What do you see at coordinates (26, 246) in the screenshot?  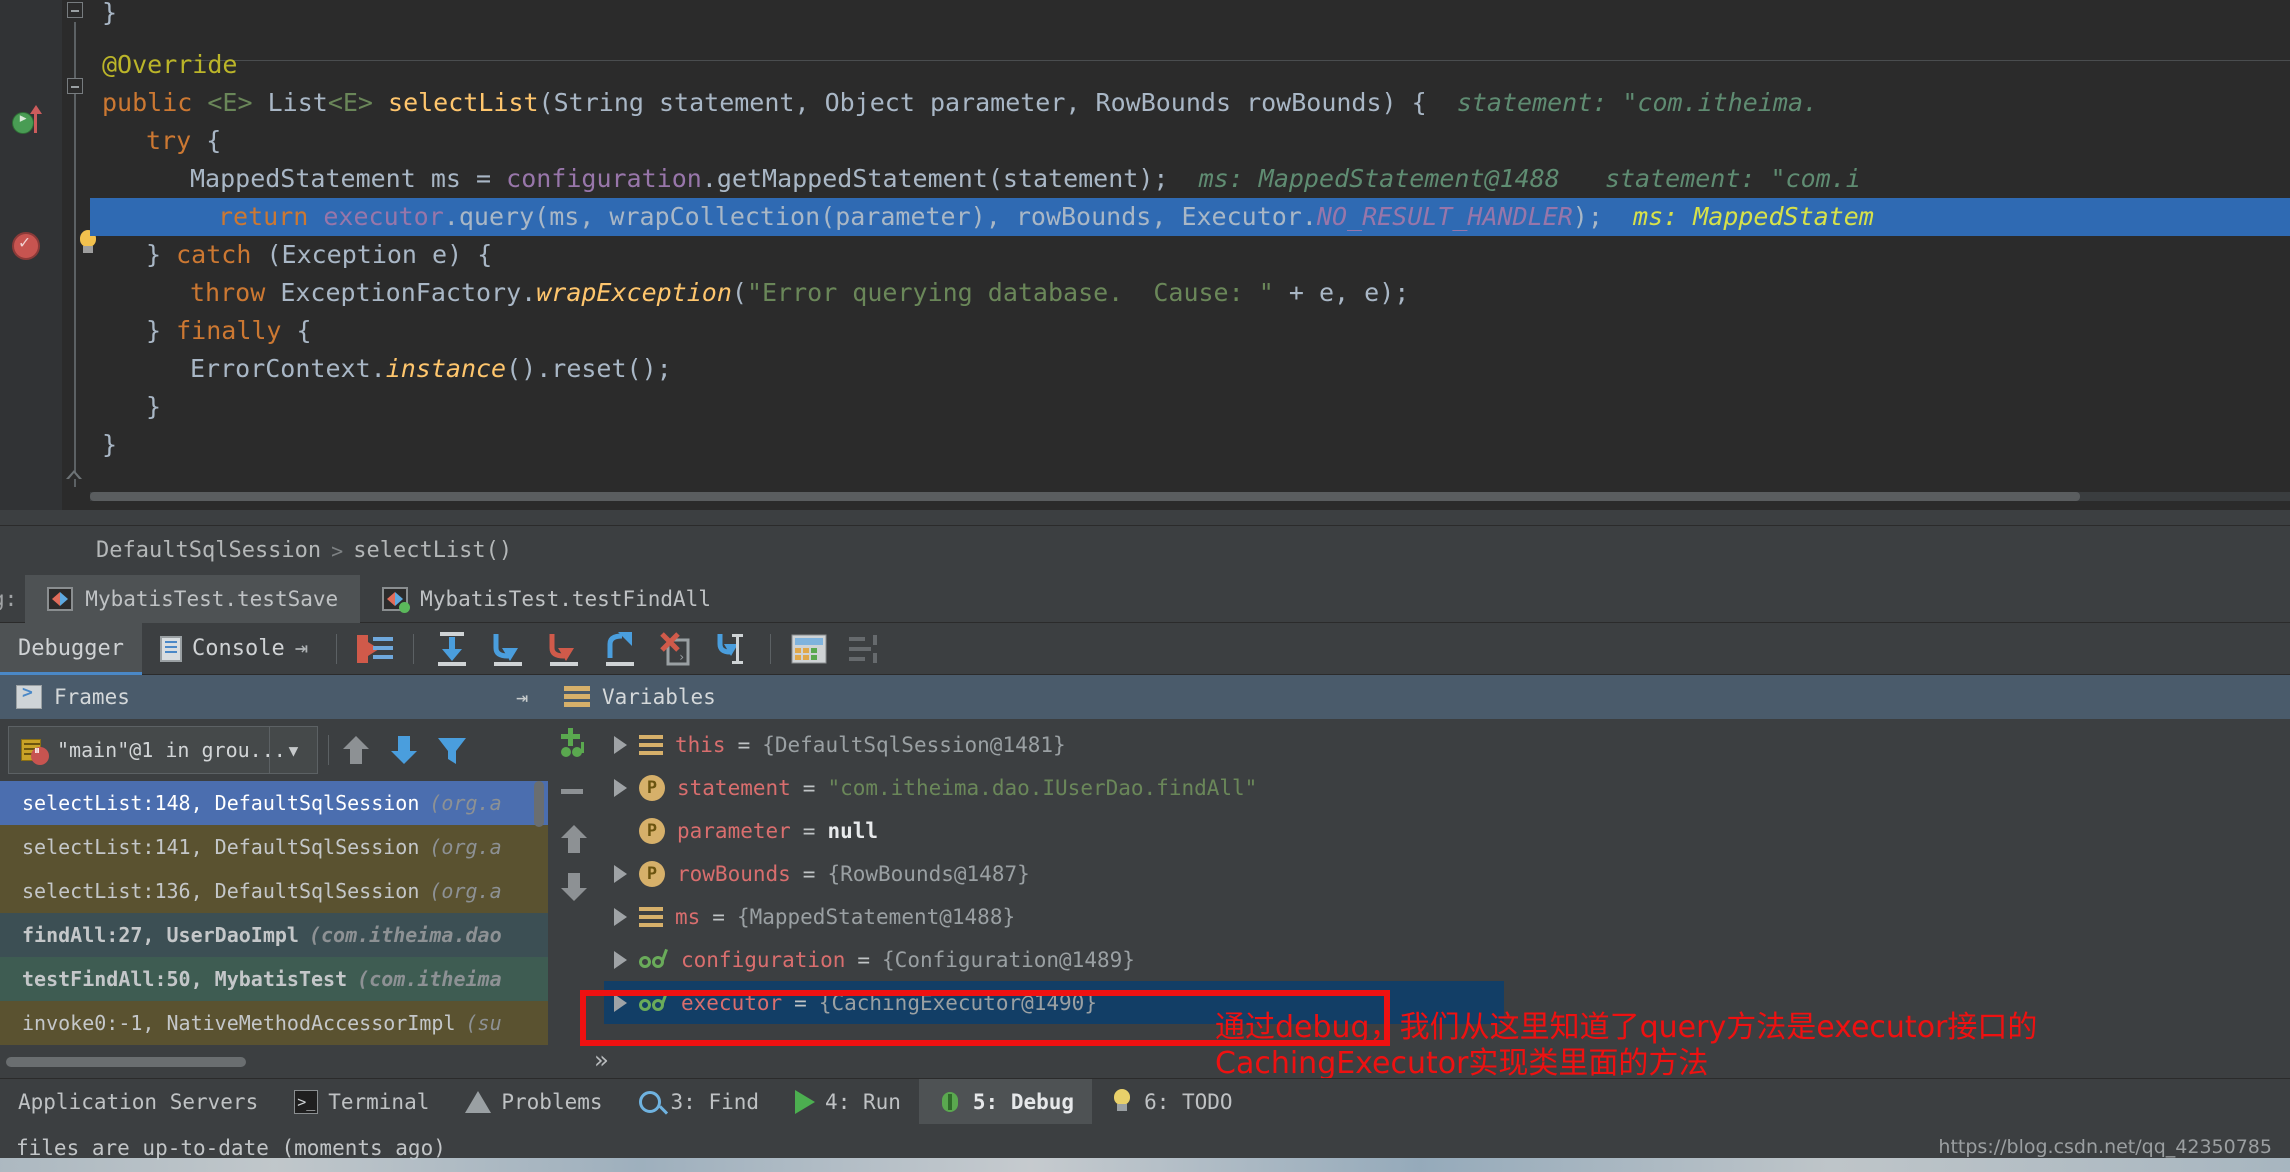 I see `breakpoint-icon` at bounding box center [26, 246].